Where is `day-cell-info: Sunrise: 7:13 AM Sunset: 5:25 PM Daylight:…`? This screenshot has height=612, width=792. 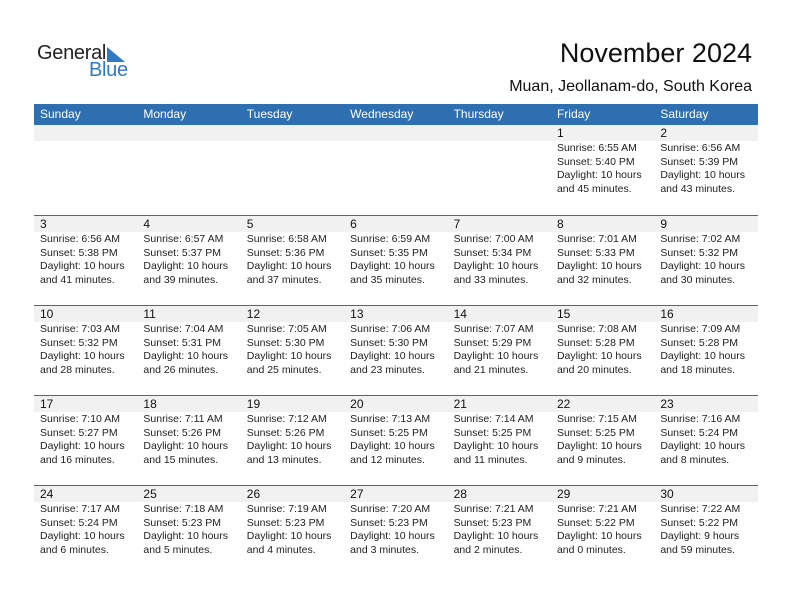
day-cell-info: Sunrise: 7:13 AM Sunset: 5:25 PM Daylight:… is located at coordinates (395, 439).